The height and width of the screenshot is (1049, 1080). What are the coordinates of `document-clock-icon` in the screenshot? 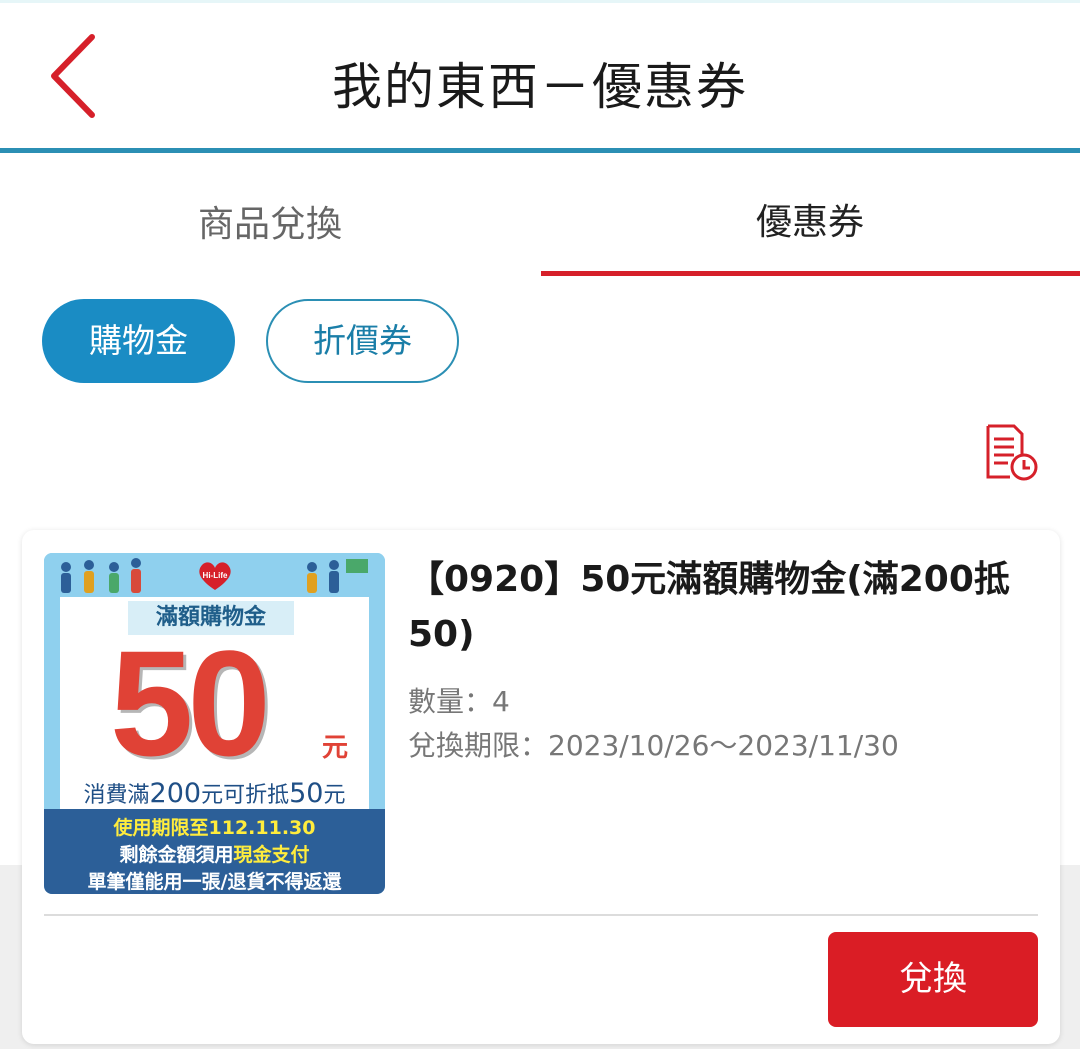 It's located at (1012, 452).